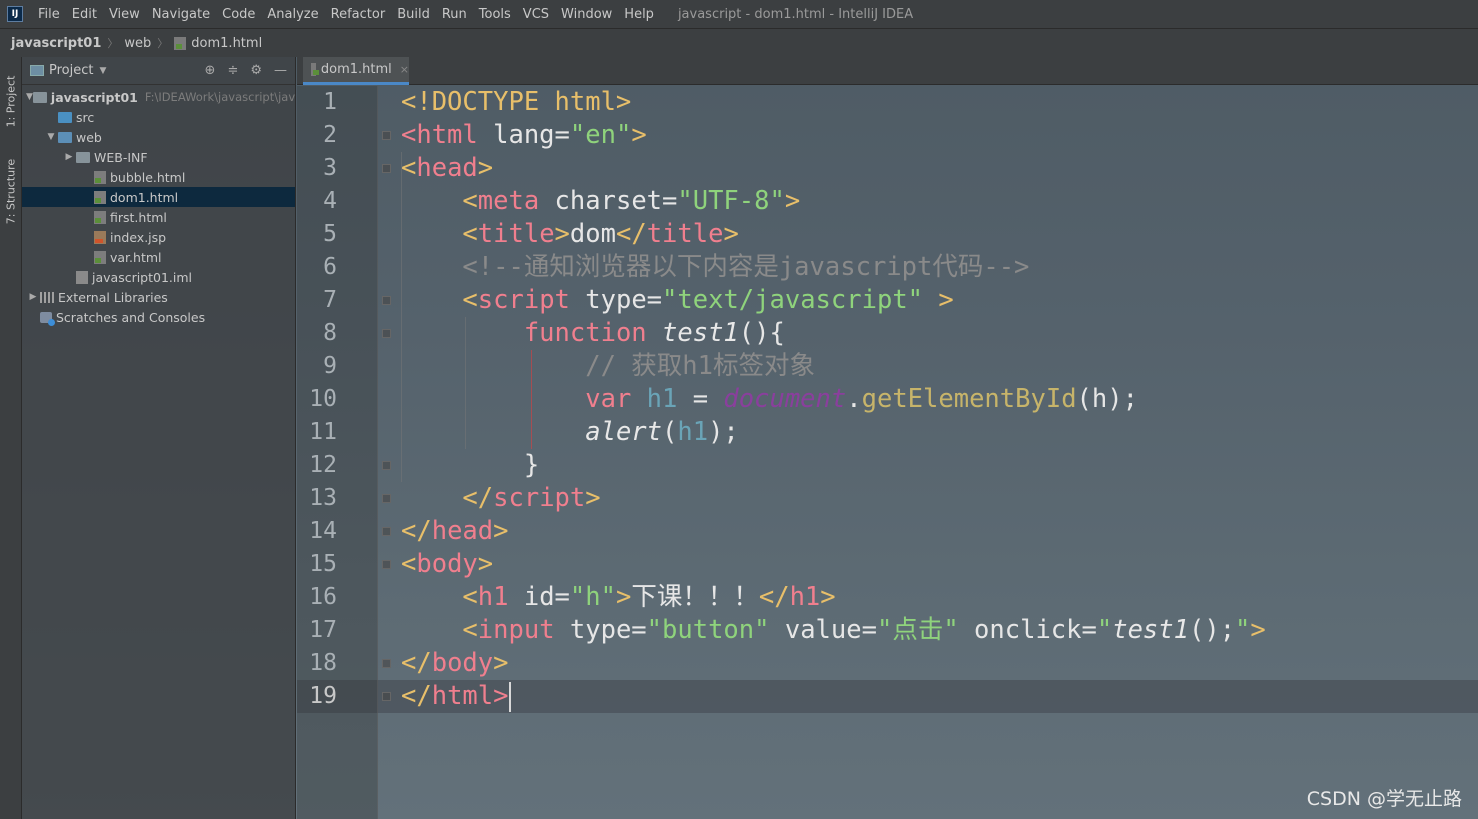 The image size is (1478, 819). What do you see at coordinates (210, 70) in the screenshot?
I see `locate-file-icon: ⊕` at bounding box center [210, 70].